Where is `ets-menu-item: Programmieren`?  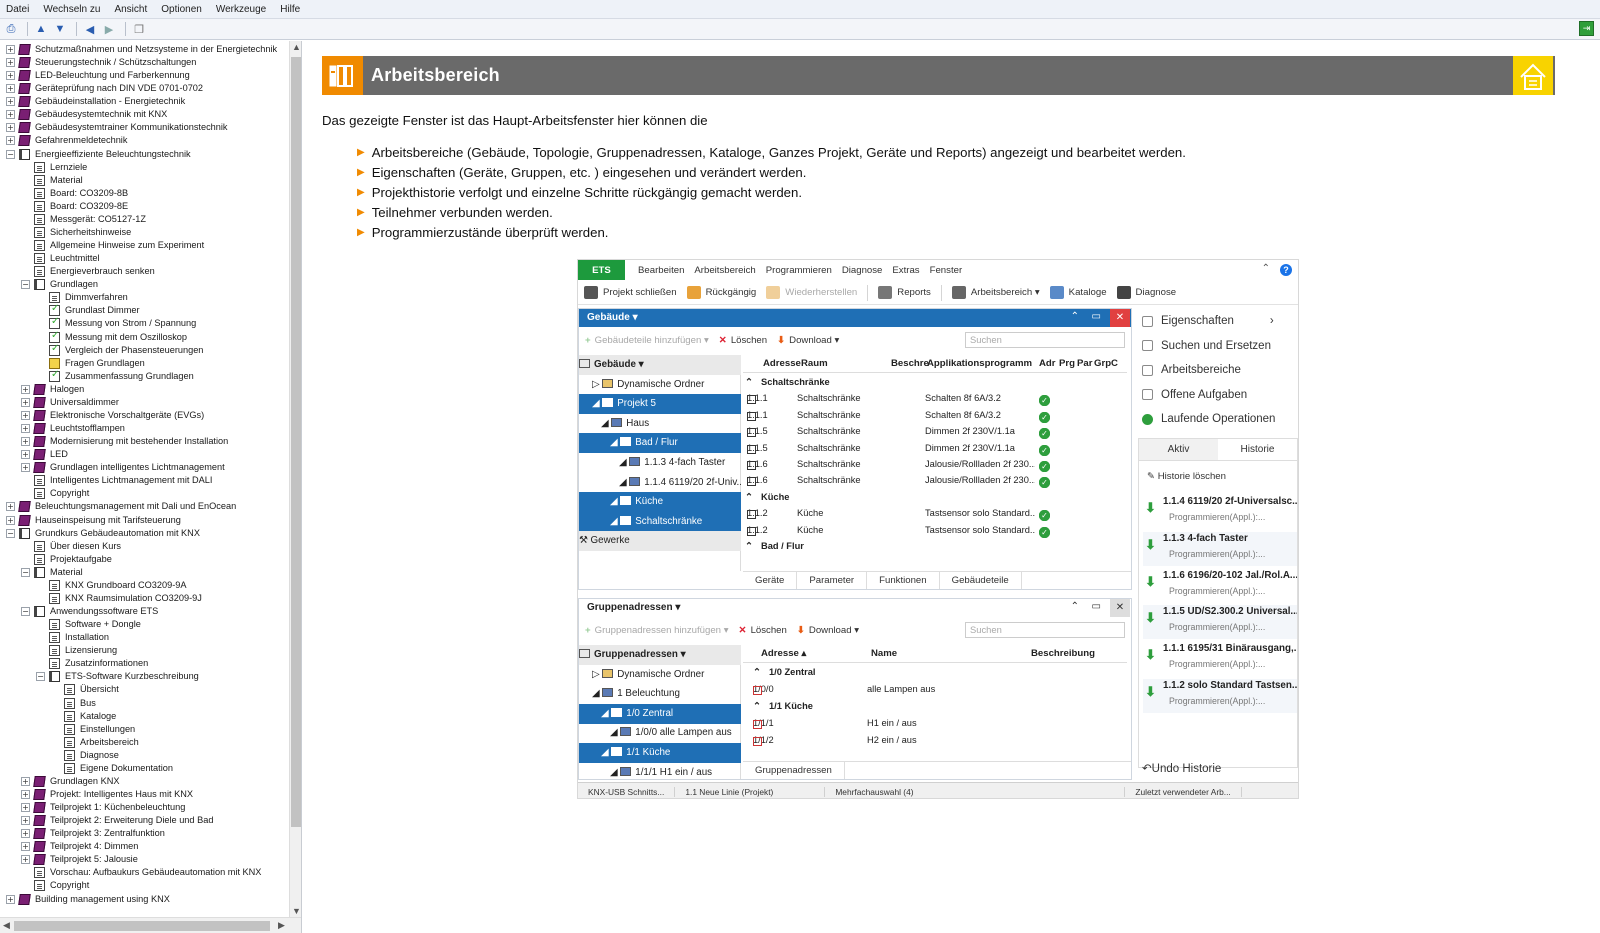 ets-menu-item: Programmieren is located at coordinates (799, 270).